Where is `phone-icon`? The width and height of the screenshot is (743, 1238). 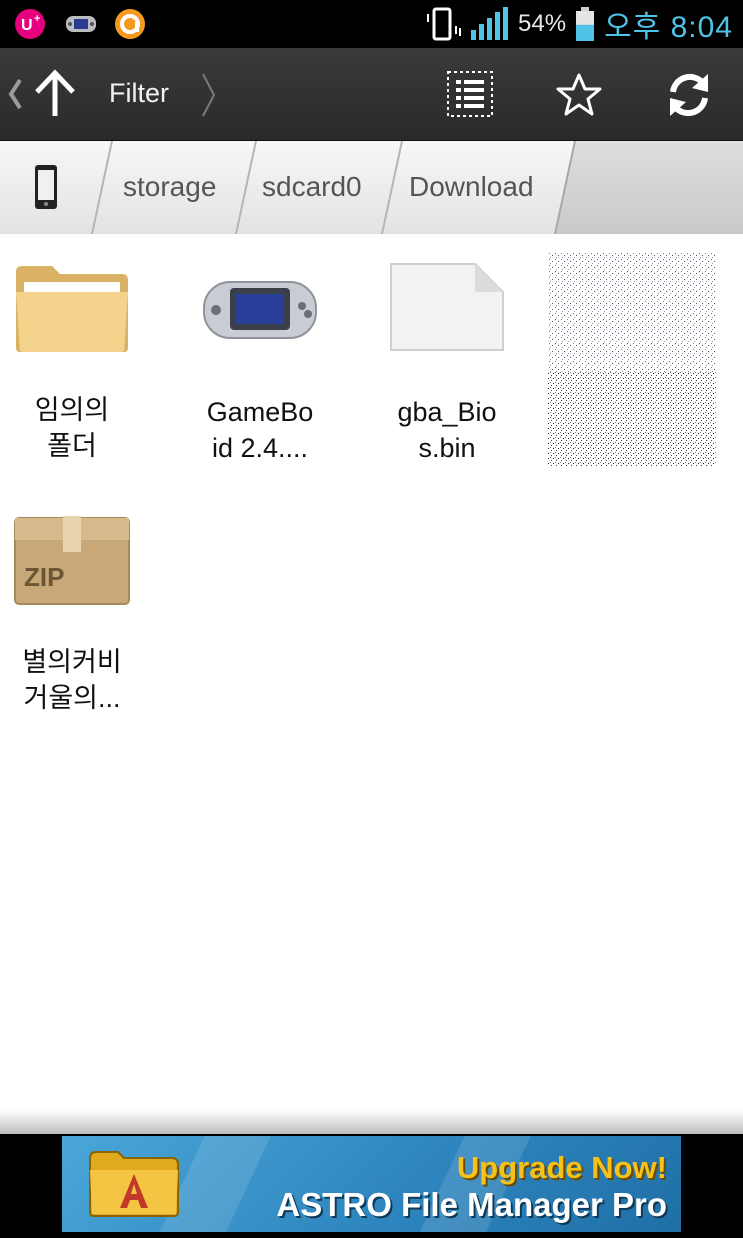 phone-icon is located at coordinates (46, 187).